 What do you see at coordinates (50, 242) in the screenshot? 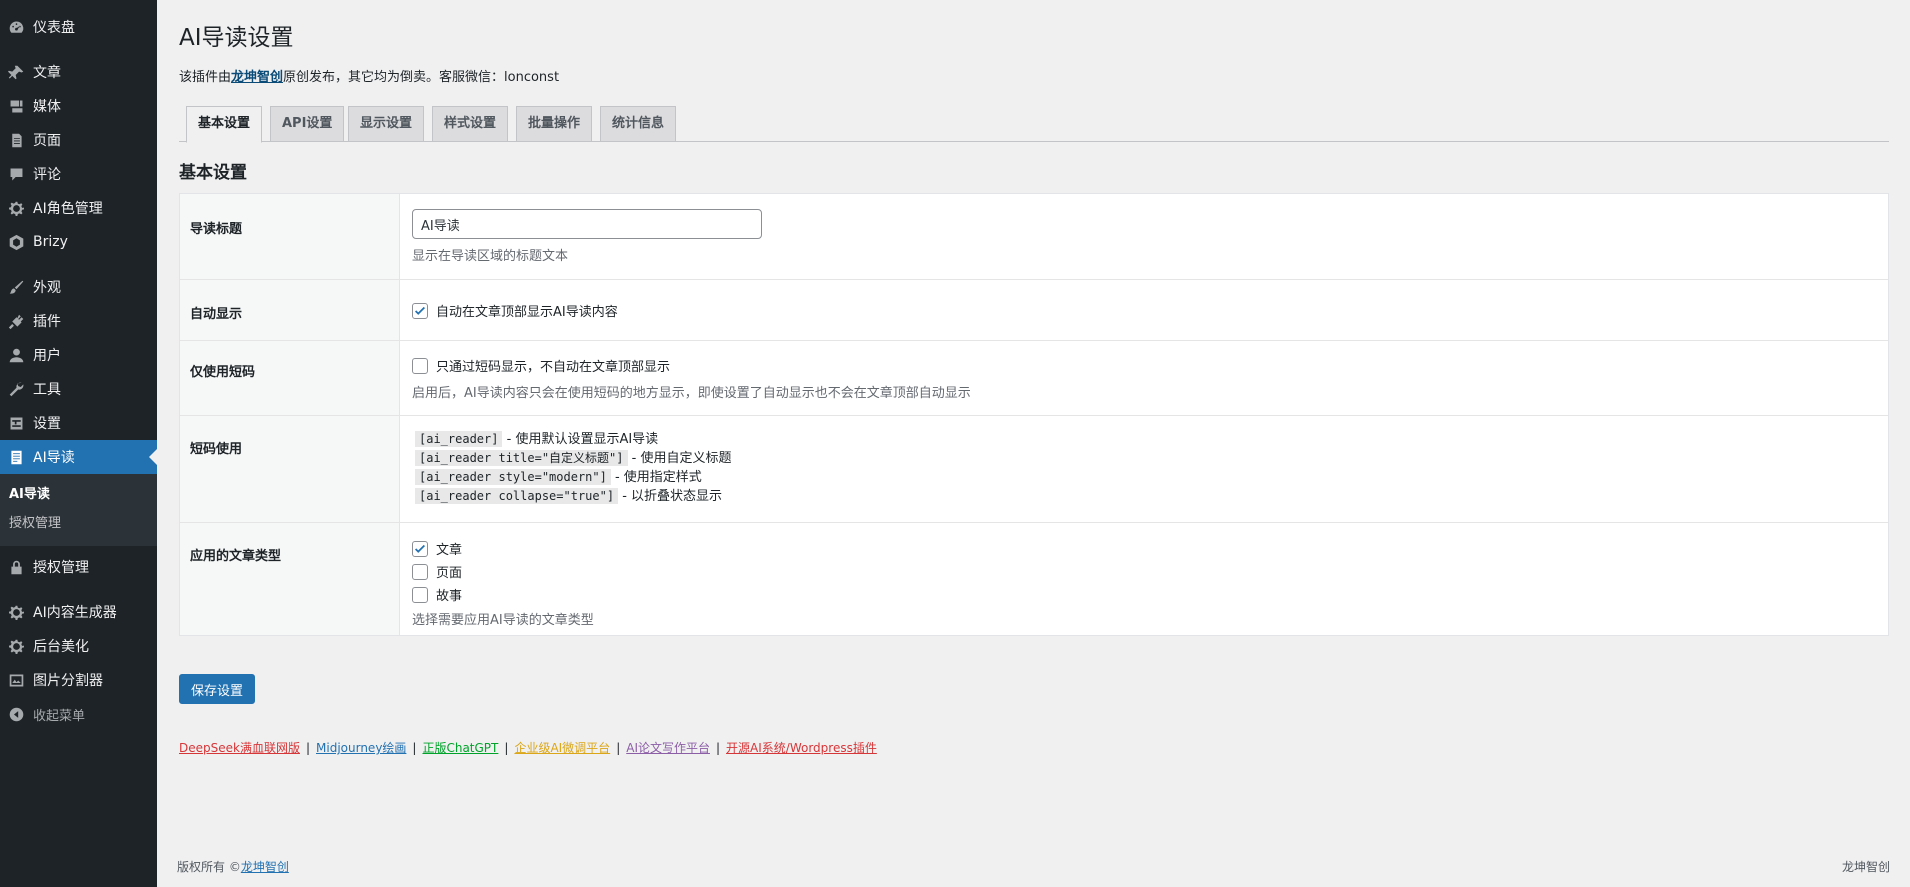
I see `sidebar-item-label: Brizy` at bounding box center [50, 242].